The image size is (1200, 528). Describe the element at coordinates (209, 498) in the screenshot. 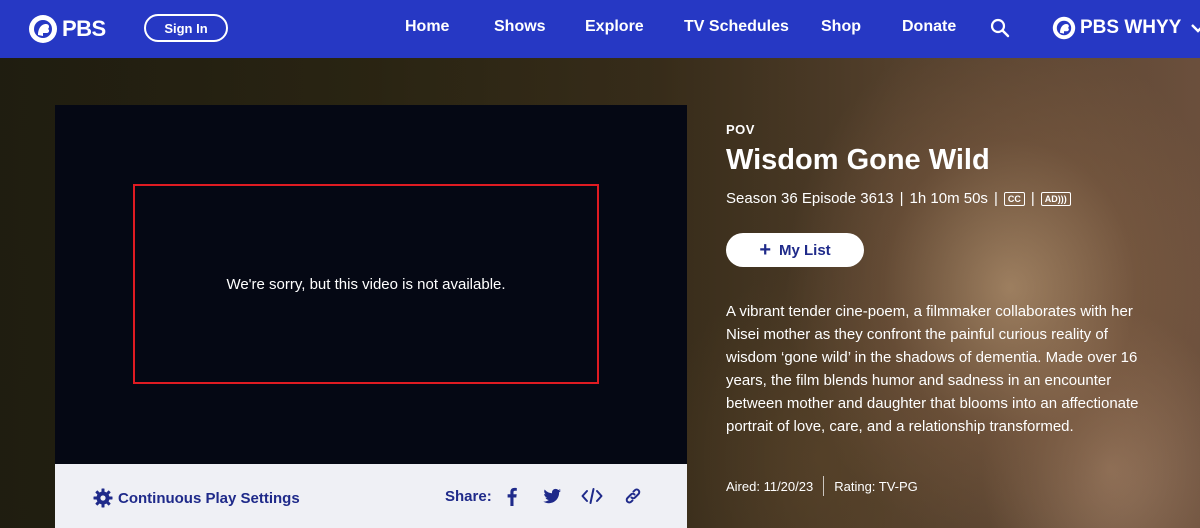

I see `continuous-play-label: Continuous Play Settings` at that location.